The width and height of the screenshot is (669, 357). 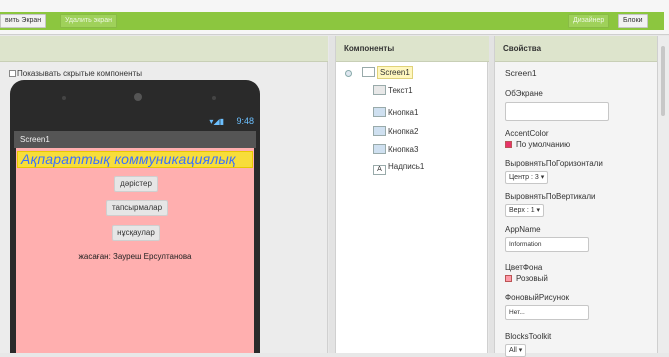 What do you see at coordinates (403, 149) in the screenshot?
I see `tree-label: Кнопка3` at bounding box center [403, 149].